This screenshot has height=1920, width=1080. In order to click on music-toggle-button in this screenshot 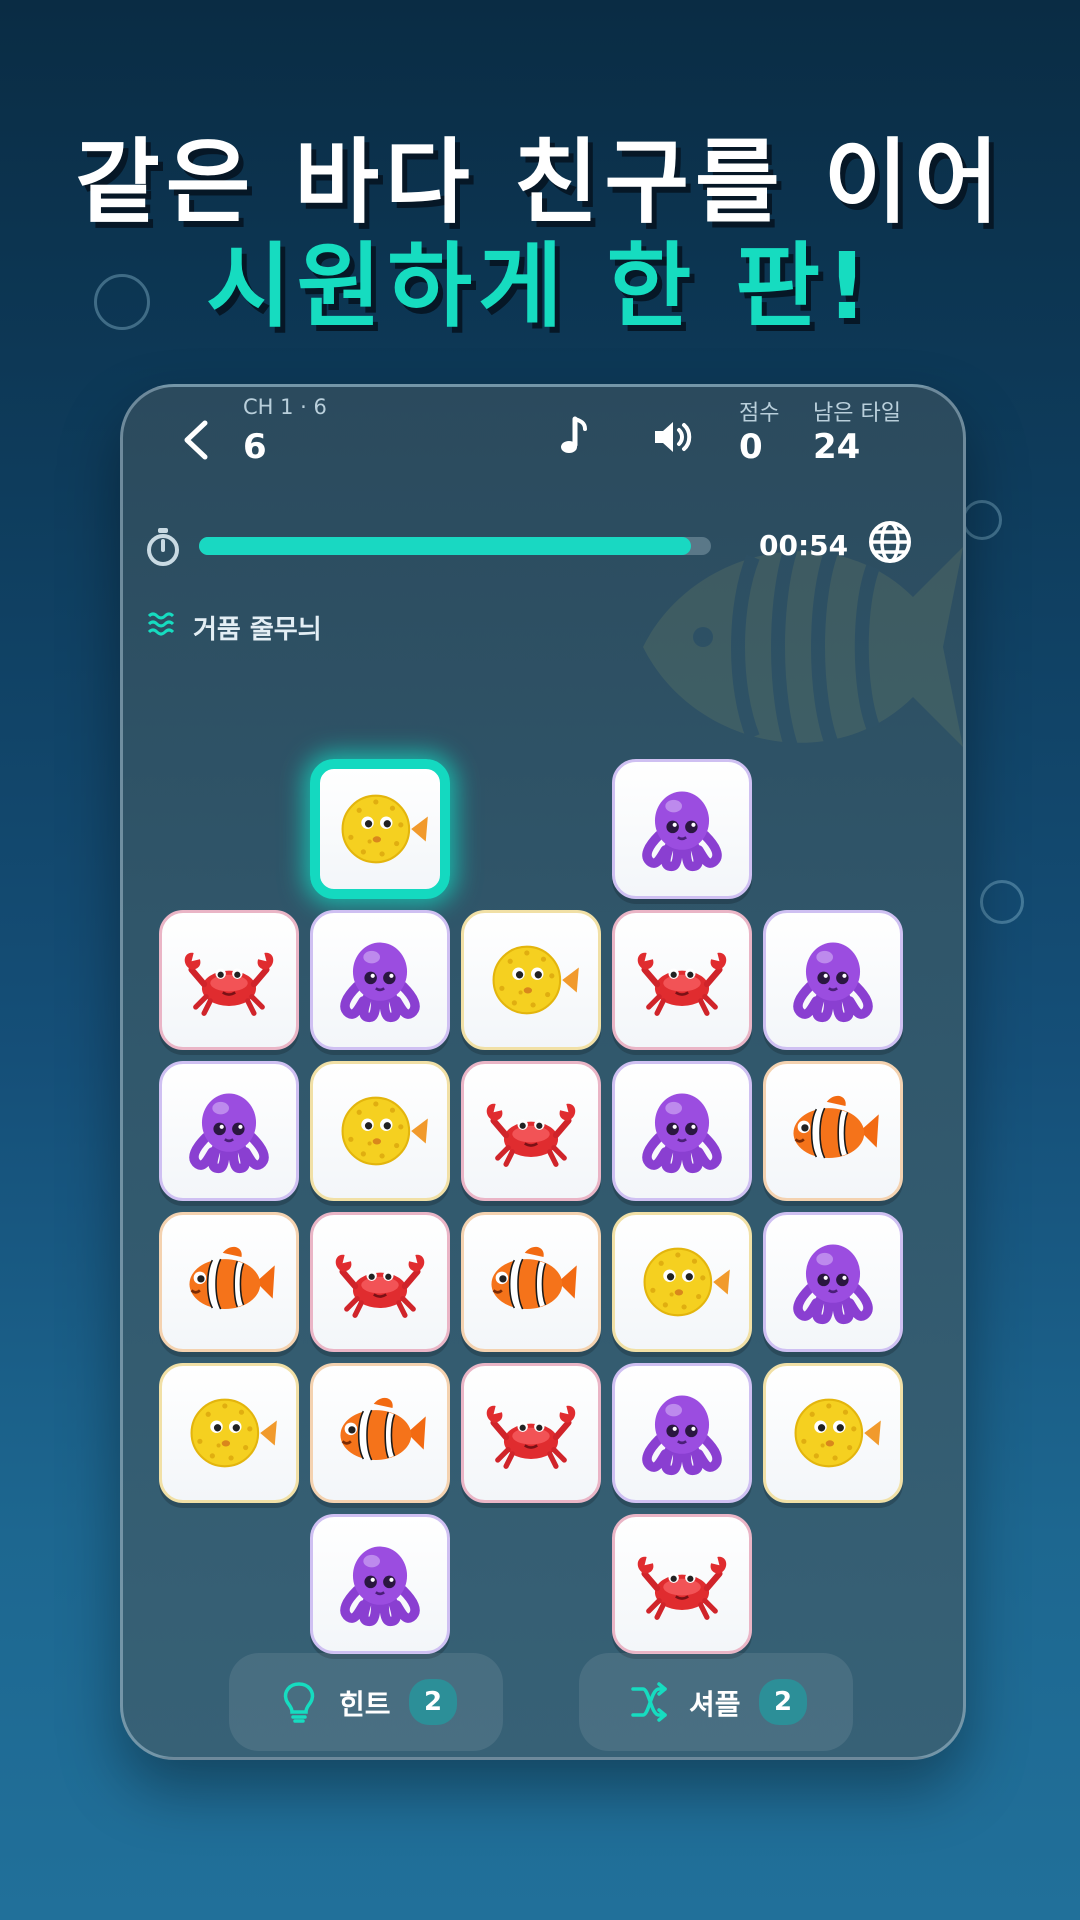, I will do `click(575, 436)`.